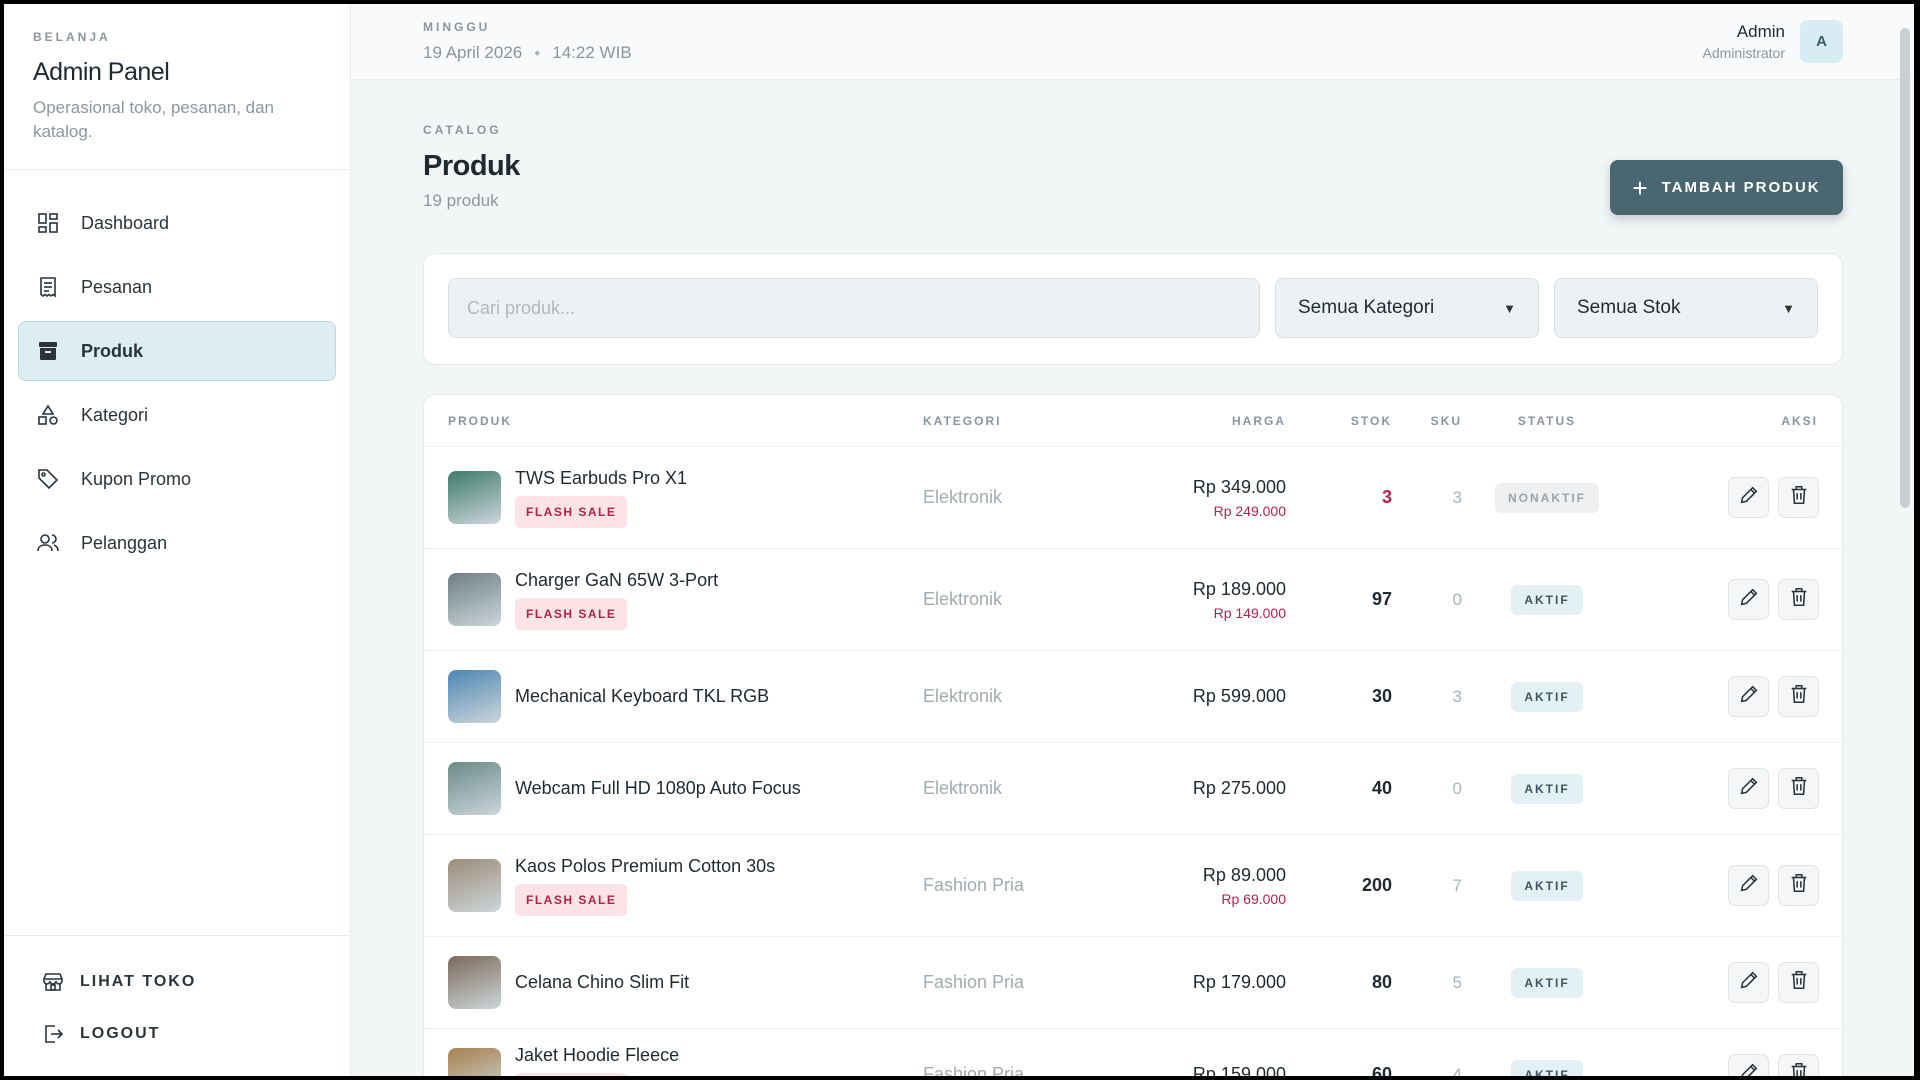 This screenshot has height=1080, width=1920. Describe the element at coordinates (48, 479) in the screenshot. I see `tag-icon` at that location.